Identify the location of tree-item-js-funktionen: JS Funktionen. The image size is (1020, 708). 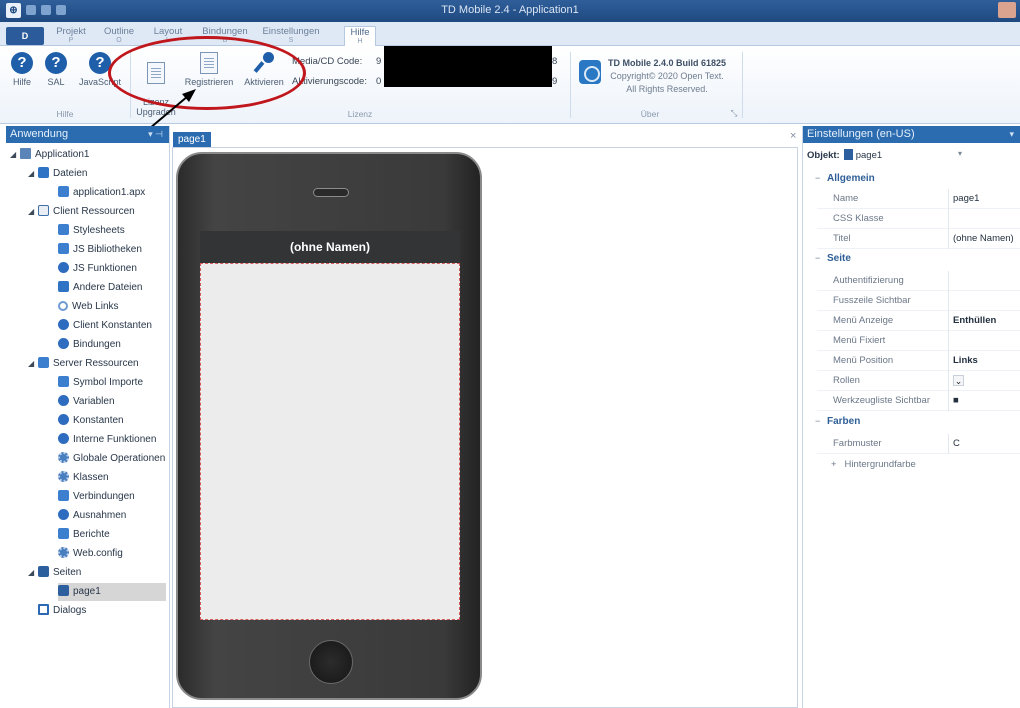
(97, 269).